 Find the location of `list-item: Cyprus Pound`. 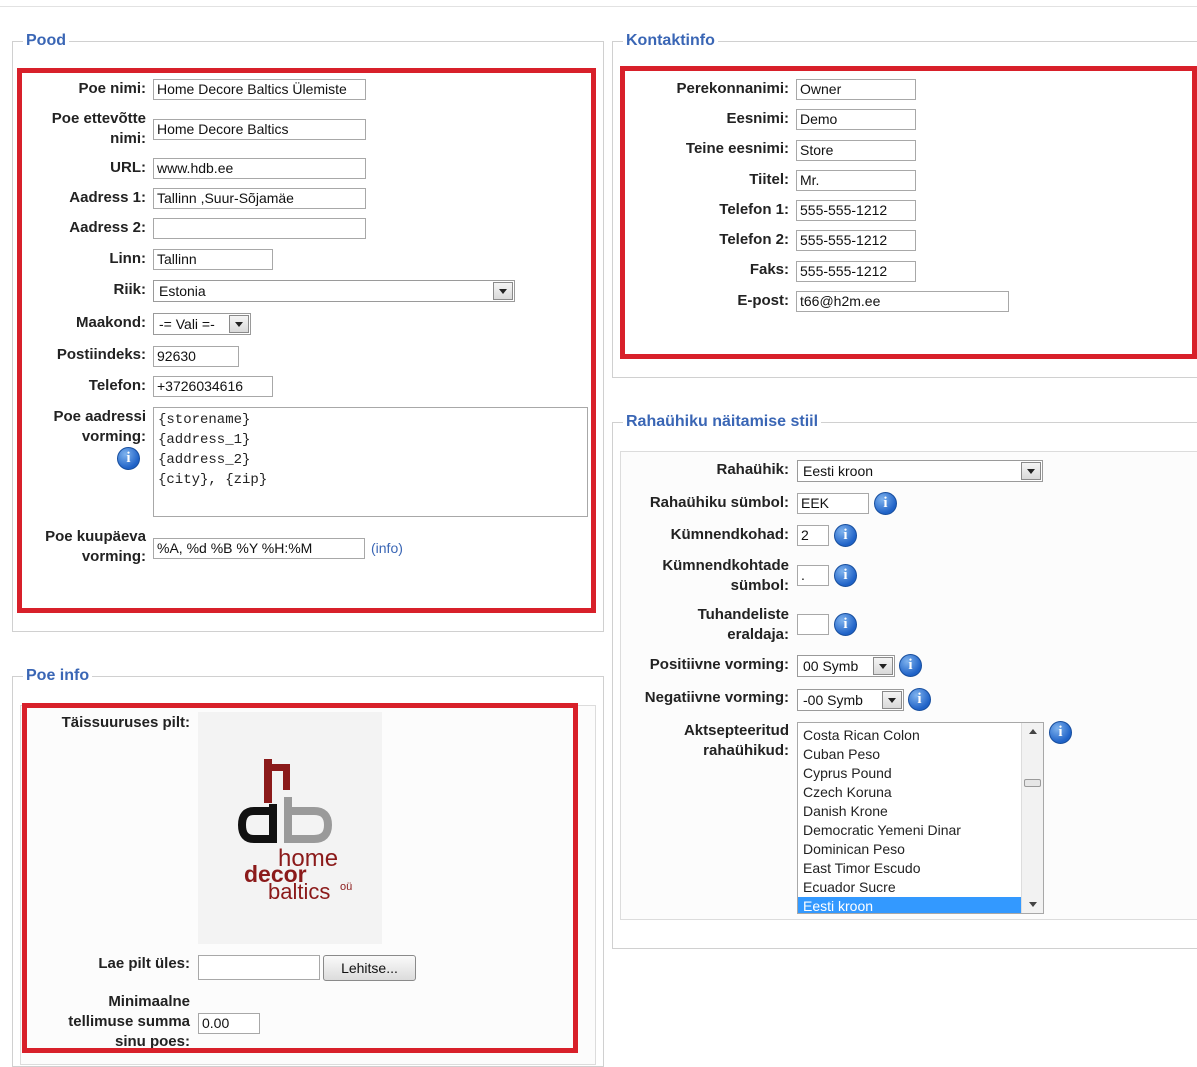

list-item: Cyprus Pound is located at coordinates (920, 773).